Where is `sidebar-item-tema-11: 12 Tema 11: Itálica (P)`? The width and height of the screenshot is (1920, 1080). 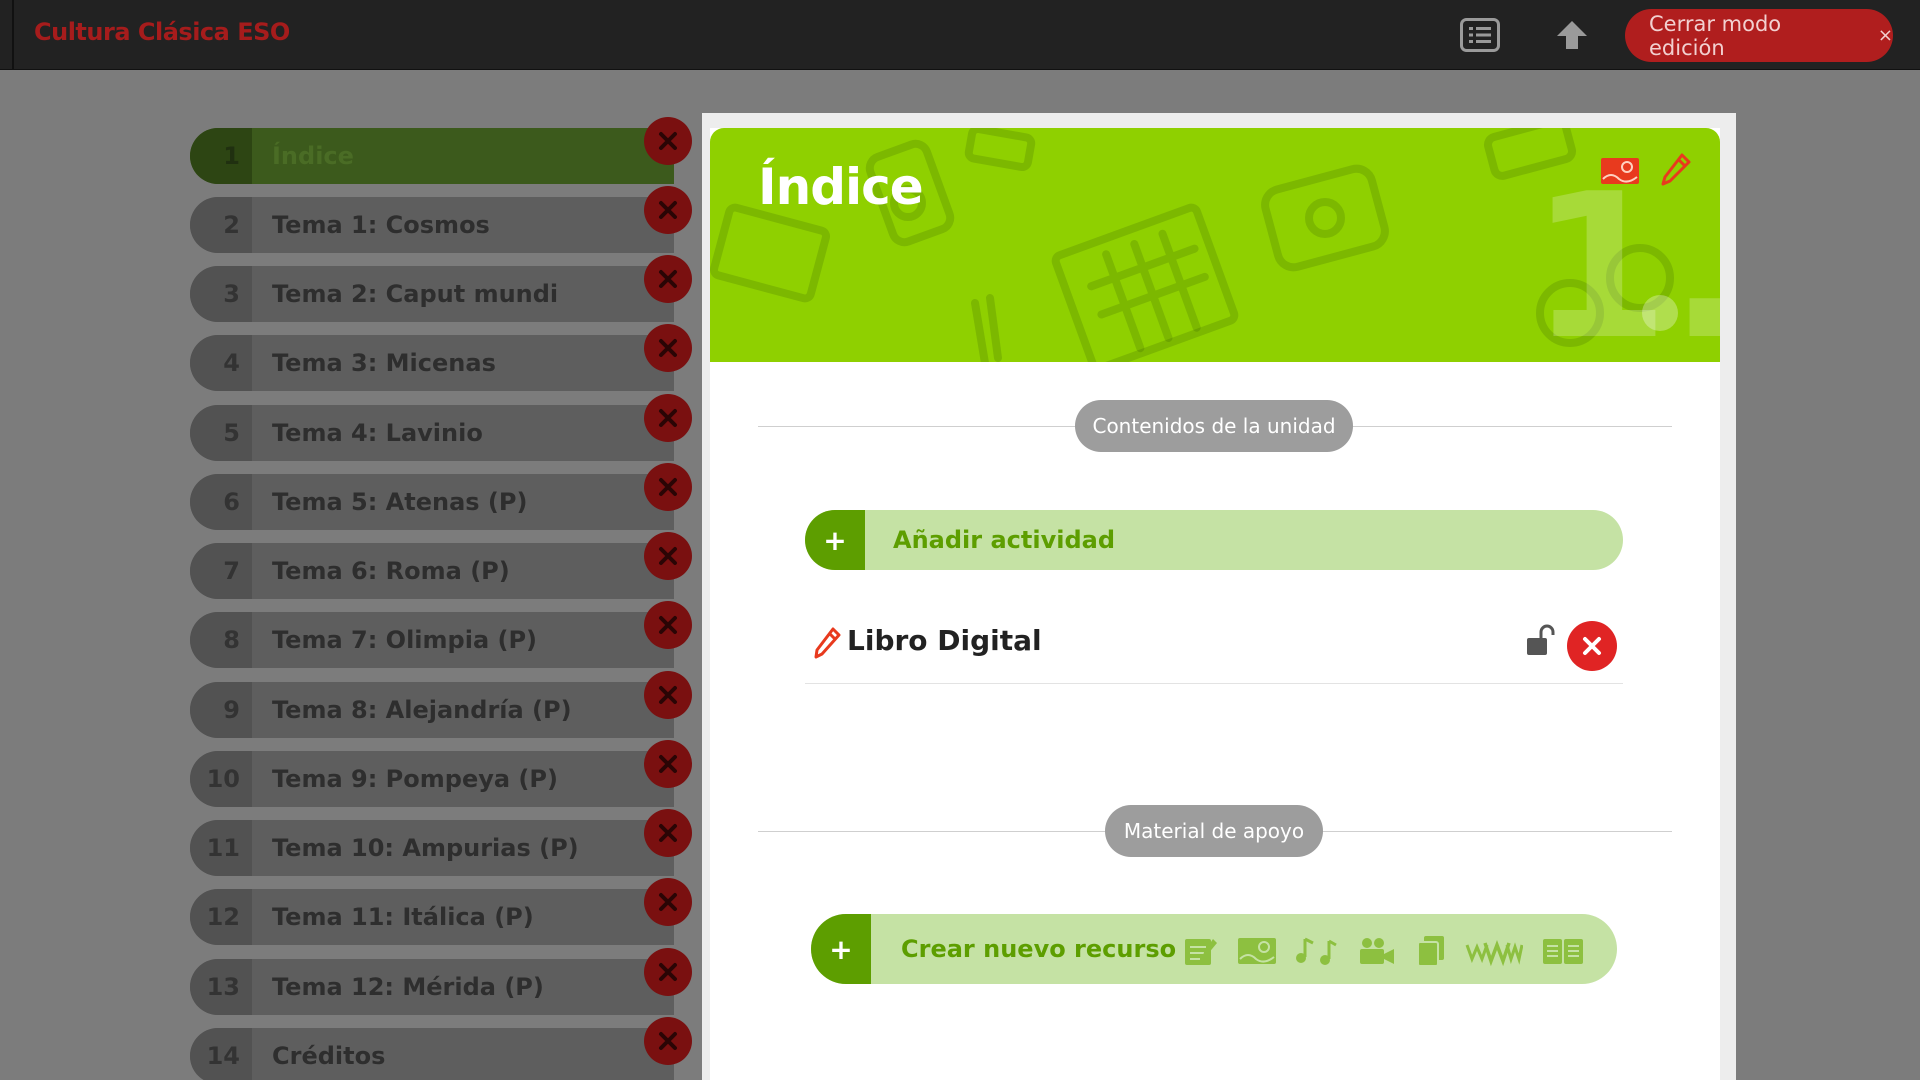
sidebar-item-tema-11: 12 Tema 11: Itálica (P) is located at coordinates (432, 917).